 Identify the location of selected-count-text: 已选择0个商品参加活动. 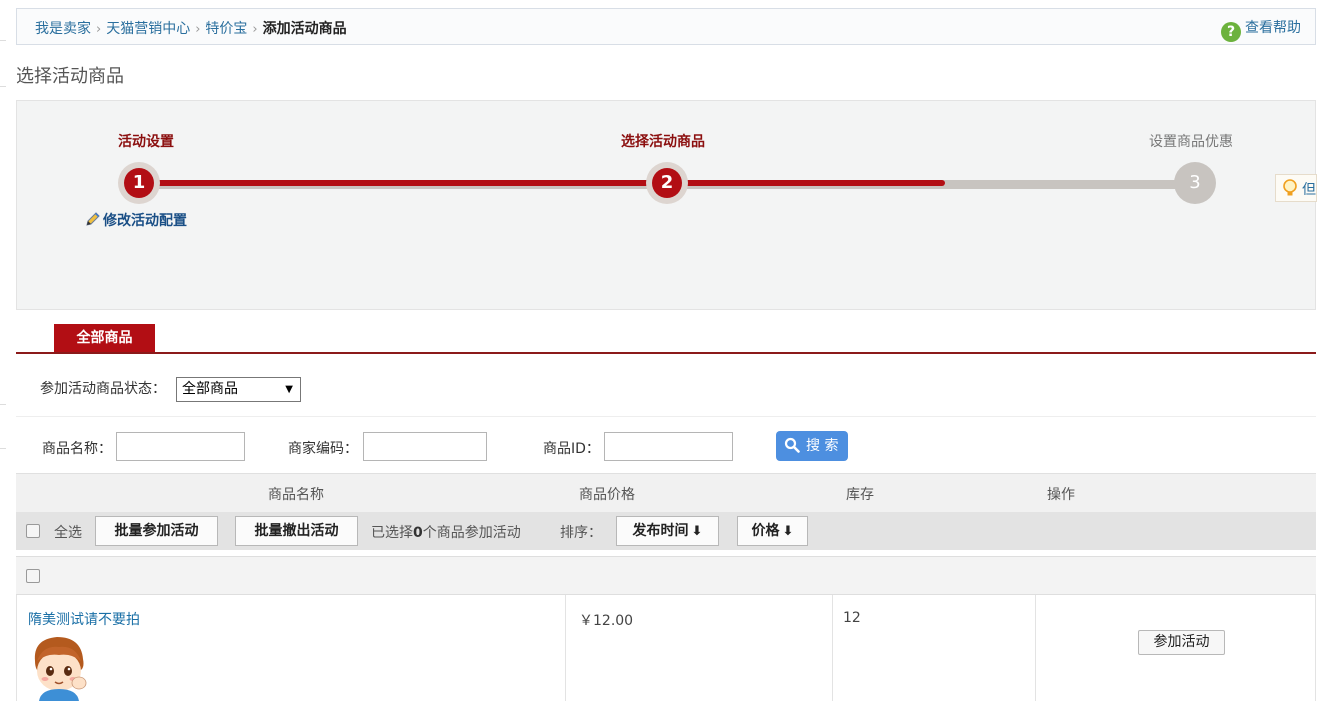
(446, 532).